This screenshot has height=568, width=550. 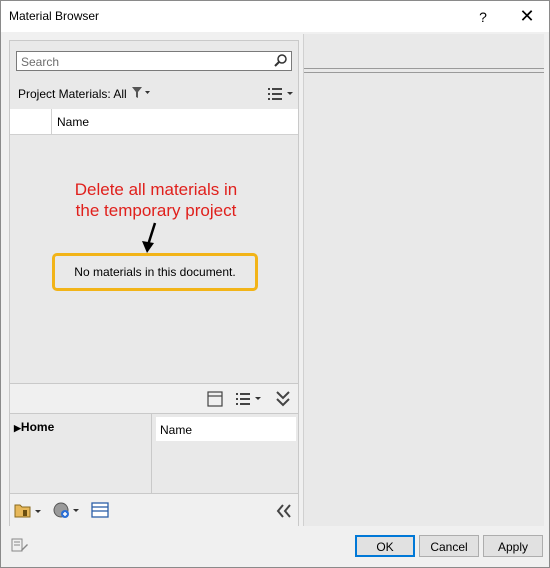 I want to click on collapse-left-icon, so click(x=284, y=511).